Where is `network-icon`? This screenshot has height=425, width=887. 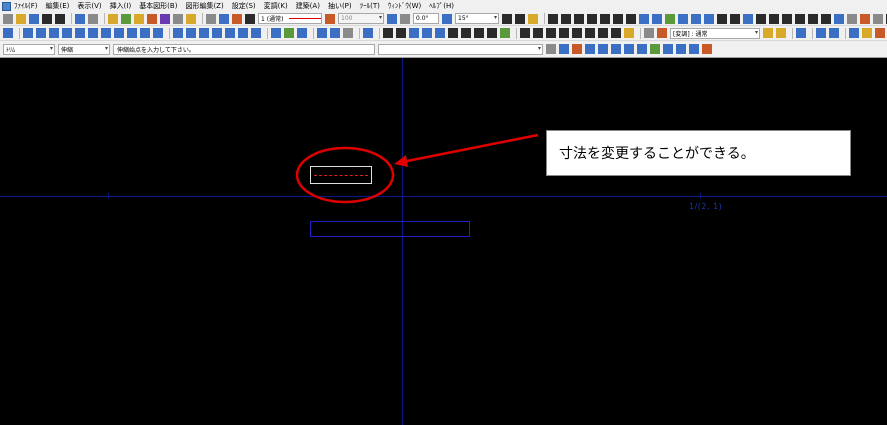 network-icon is located at coordinates (834, 33).